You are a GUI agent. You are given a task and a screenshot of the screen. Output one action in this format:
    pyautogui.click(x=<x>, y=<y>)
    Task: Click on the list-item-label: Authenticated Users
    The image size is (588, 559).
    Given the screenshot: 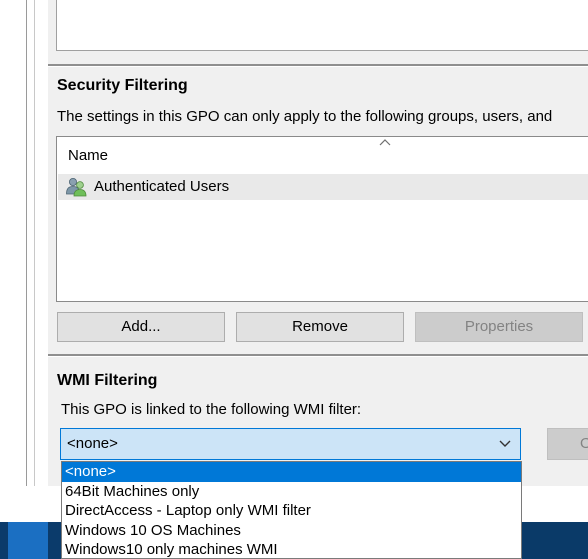 What is the action you would take?
    pyautogui.click(x=162, y=186)
    